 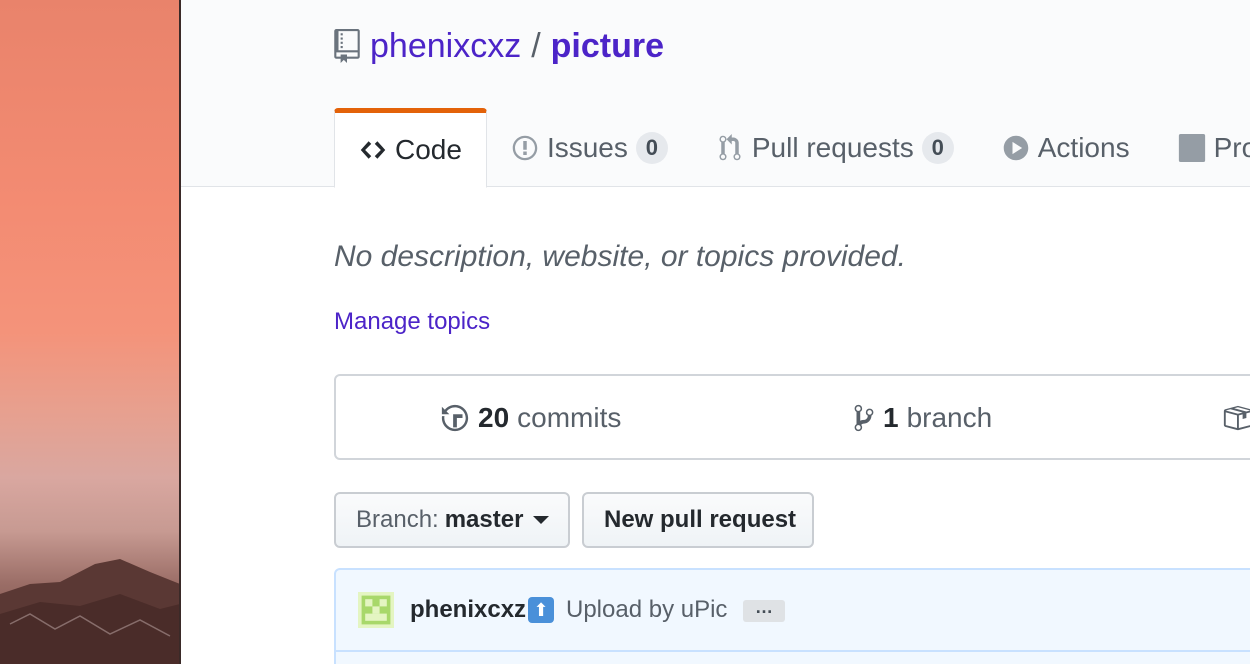 What do you see at coordinates (541, 610) in the screenshot?
I see `up-arrow-emoji-icon: ⬆` at bounding box center [541, 610].